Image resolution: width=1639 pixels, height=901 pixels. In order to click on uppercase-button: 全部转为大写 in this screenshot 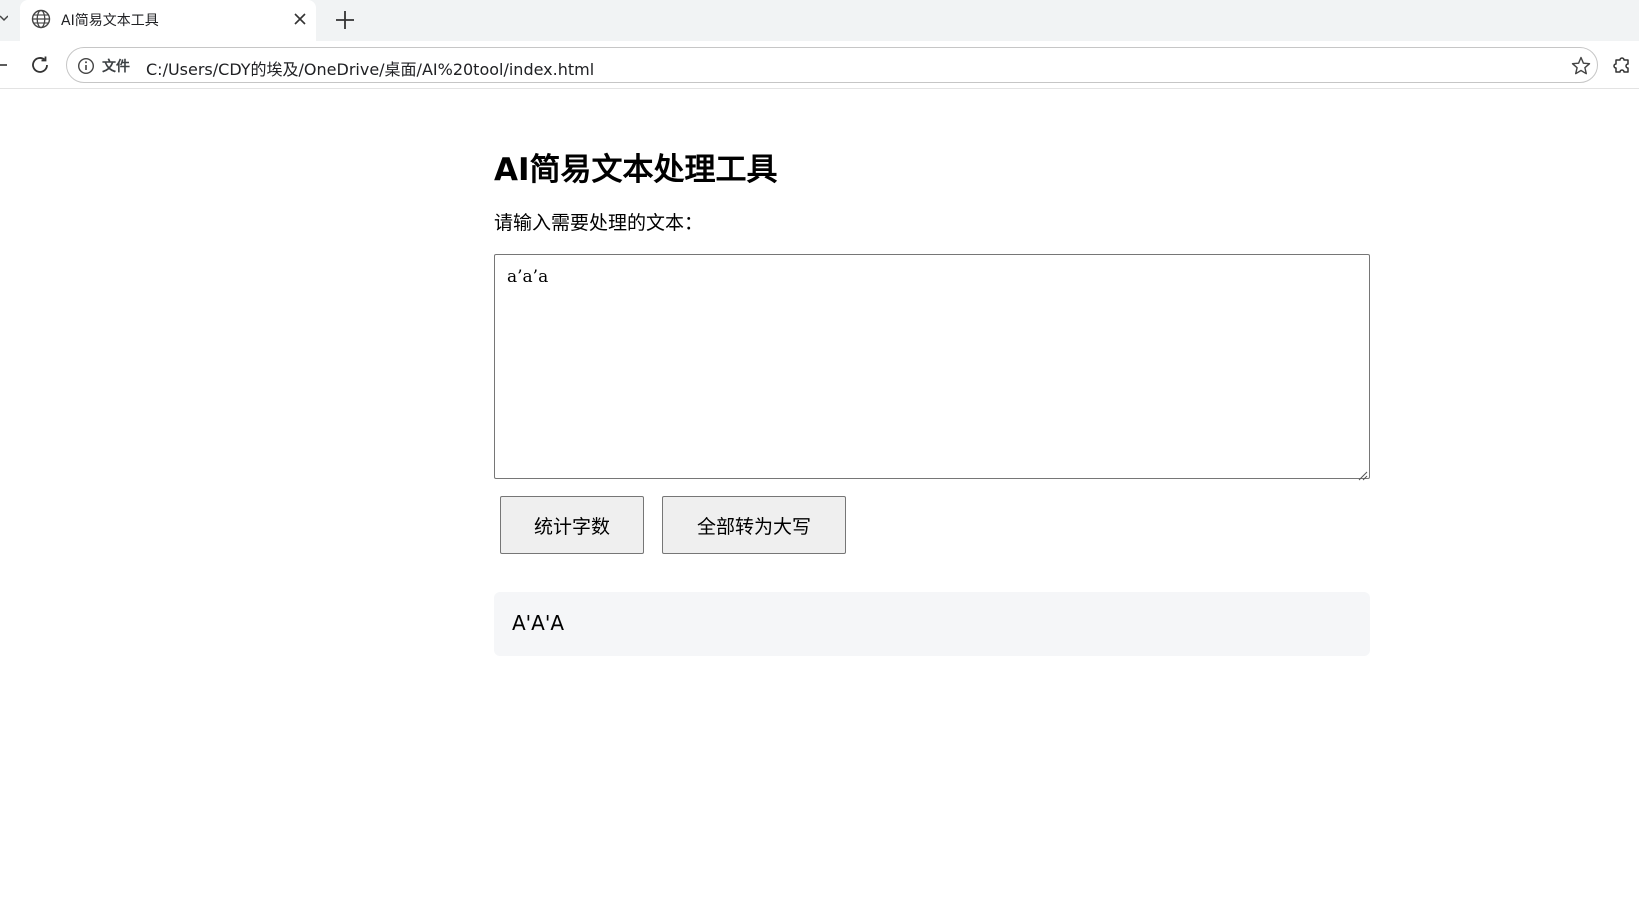, I will do `click(754, 525)`.